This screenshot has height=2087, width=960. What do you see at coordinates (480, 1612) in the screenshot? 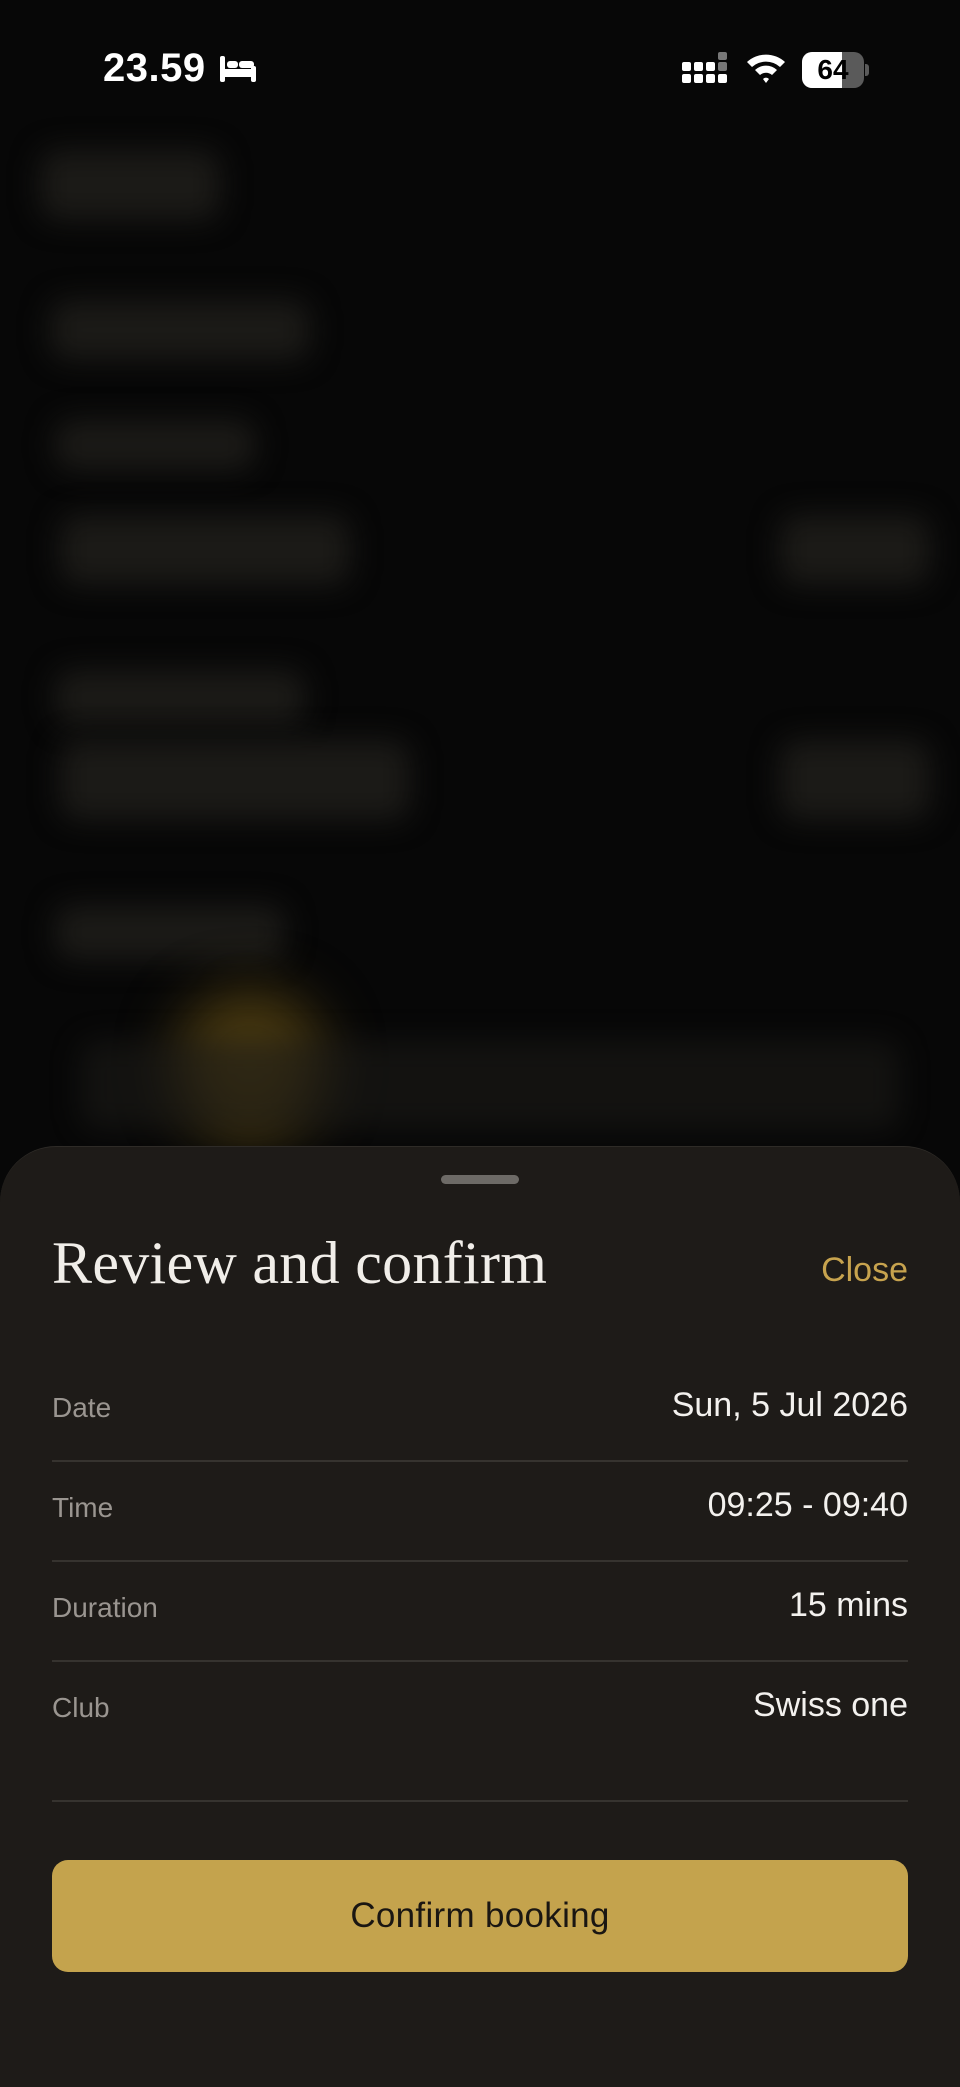
I see `detail-row-duration: Duration 15 mins` at bounding box center [480, 1612].